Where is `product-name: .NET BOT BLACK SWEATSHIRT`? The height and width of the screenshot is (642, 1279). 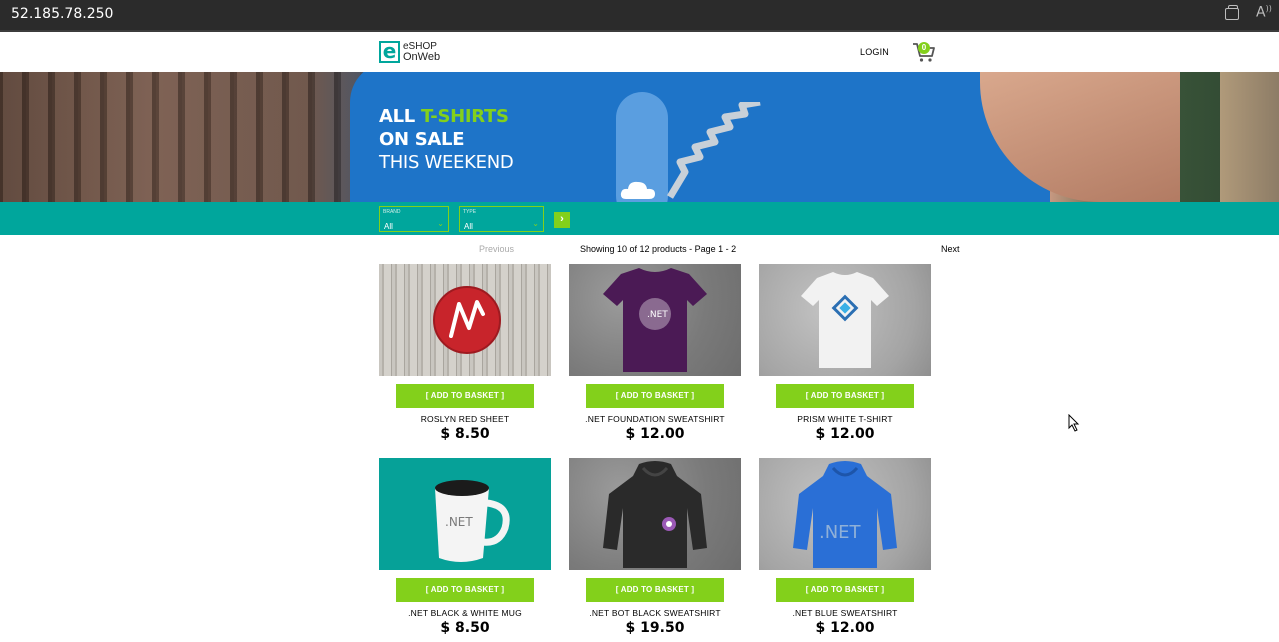 product-name: .NET BOT BLACK SWEATSHIRT is located at coordinates (655, 613).